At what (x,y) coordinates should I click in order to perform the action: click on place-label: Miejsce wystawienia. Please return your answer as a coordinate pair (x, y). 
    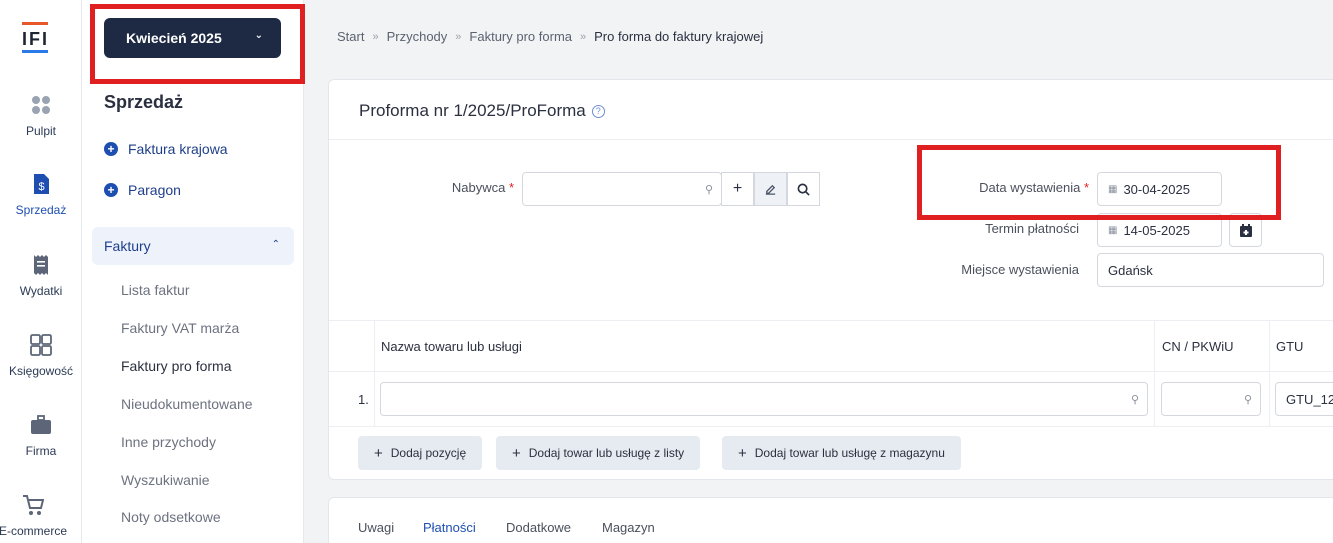
    Looking at the image, I should click on (1020, 269).